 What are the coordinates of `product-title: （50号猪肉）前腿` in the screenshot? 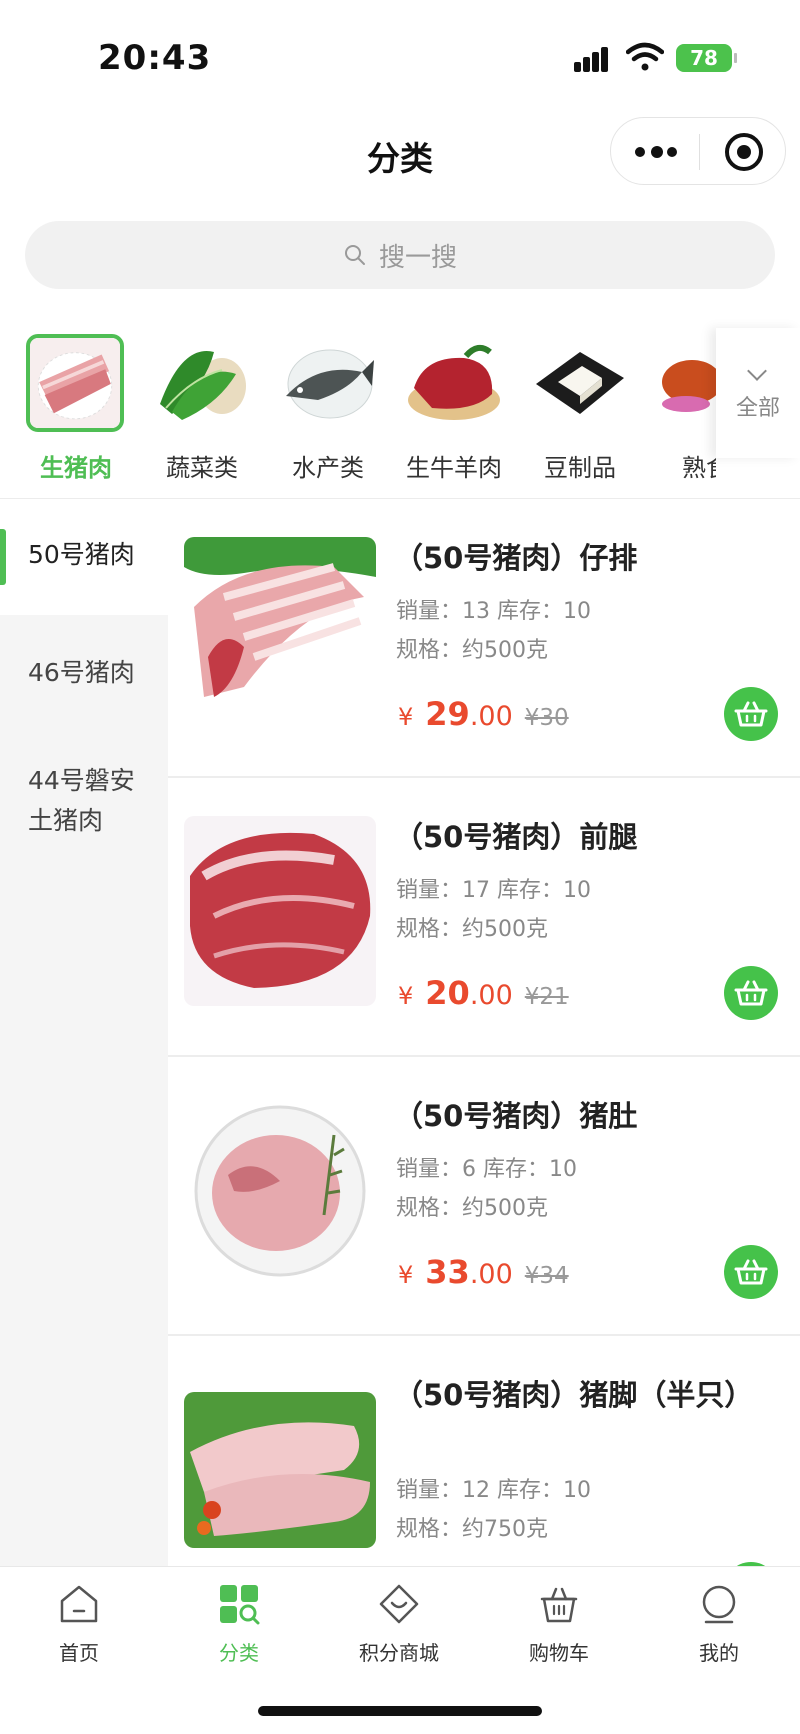 It's located at (516, 837).